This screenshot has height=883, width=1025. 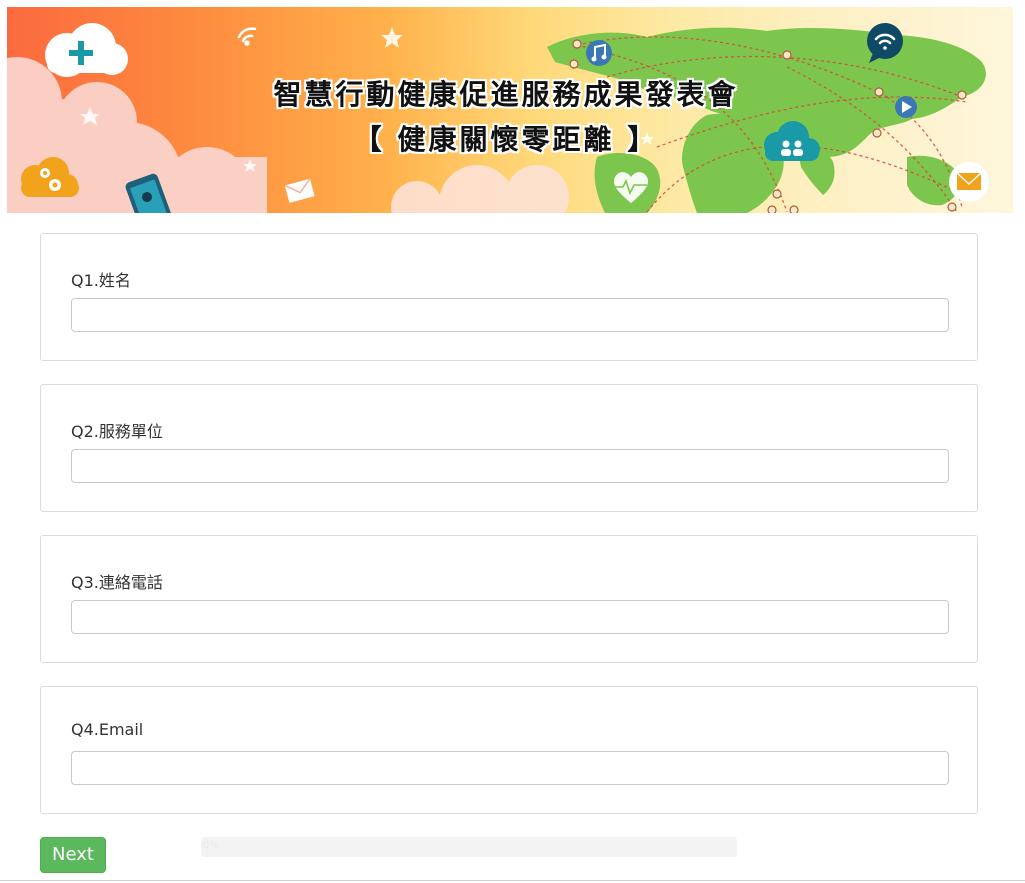 What do you see at coordinates (509, 750) in the screenshot?
I see `question-card-email: Q4.Email` at bounding box center [509, 750].